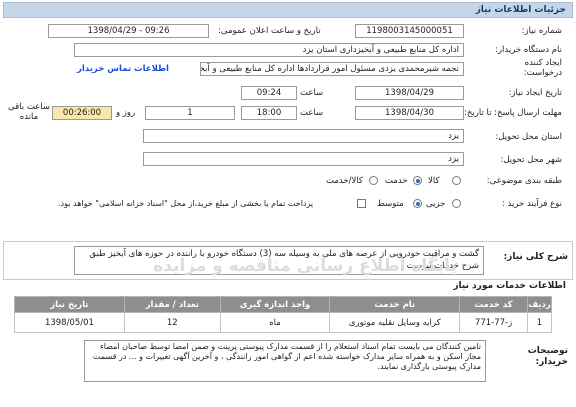  Describe the element at coordinates (123, 69) in the screenshot. I see `buyer-contact-link: اطلاعات تماس خریدار` at that location.